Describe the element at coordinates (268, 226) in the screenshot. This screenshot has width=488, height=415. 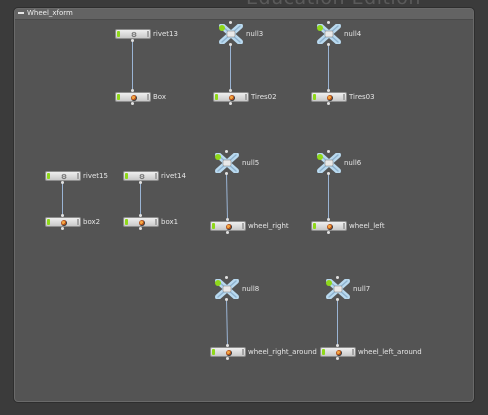
I see `node-label: wheel_right` at that location.